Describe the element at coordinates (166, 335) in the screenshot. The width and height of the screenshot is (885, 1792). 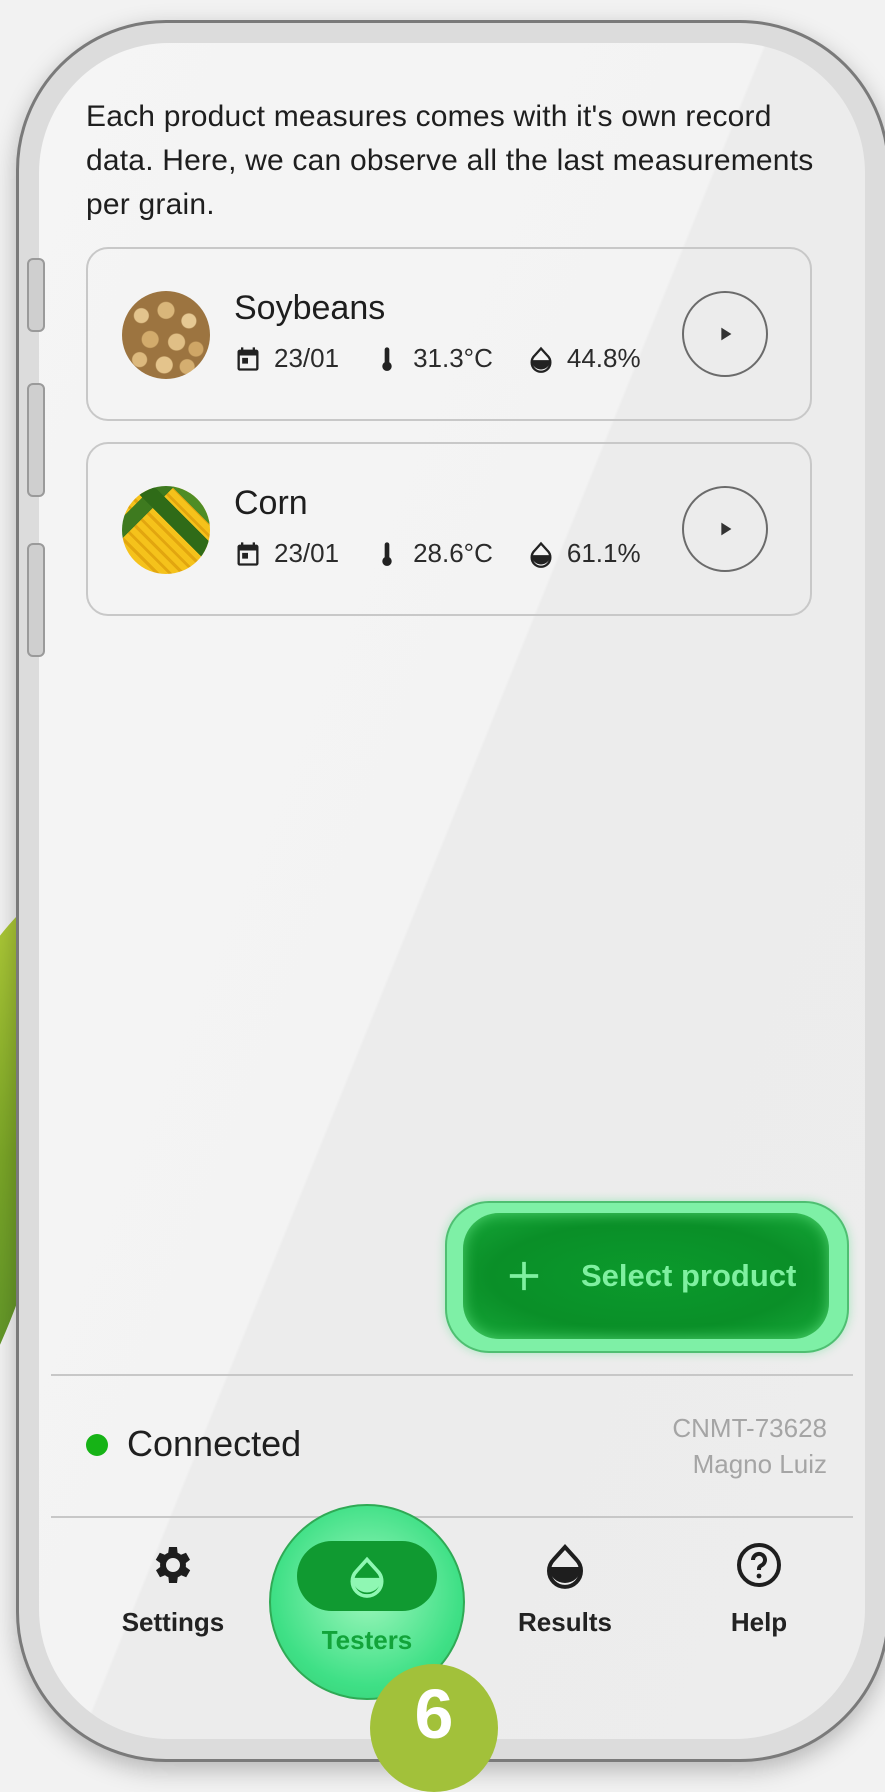
I see `soybeans-thumbnail` at that location.